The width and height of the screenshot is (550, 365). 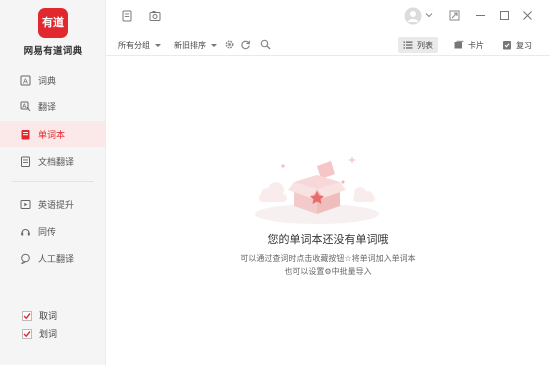 I want to click on avatar, so click(x=413, y=16).